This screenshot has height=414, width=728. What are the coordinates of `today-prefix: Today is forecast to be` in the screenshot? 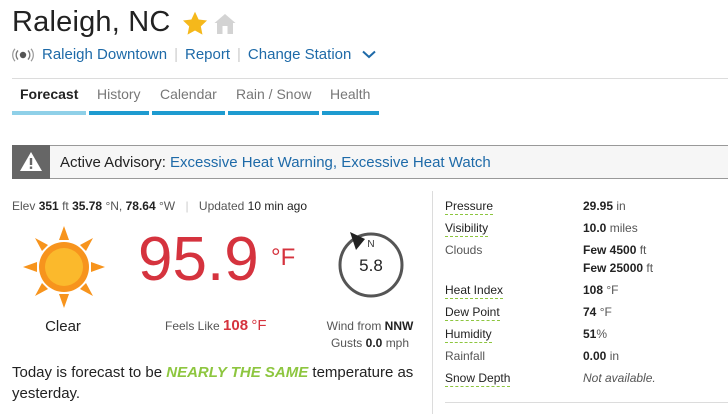 It's located at (87, 372).